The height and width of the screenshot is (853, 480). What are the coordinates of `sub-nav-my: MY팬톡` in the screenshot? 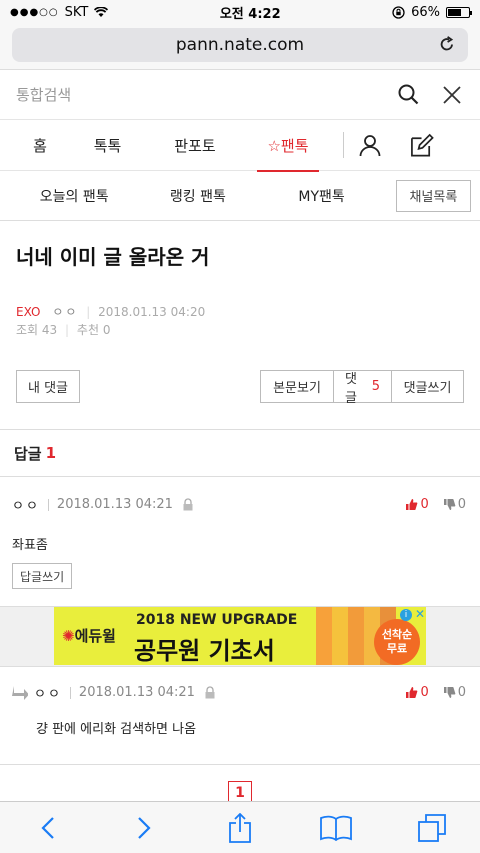 It's located at (321, 196).